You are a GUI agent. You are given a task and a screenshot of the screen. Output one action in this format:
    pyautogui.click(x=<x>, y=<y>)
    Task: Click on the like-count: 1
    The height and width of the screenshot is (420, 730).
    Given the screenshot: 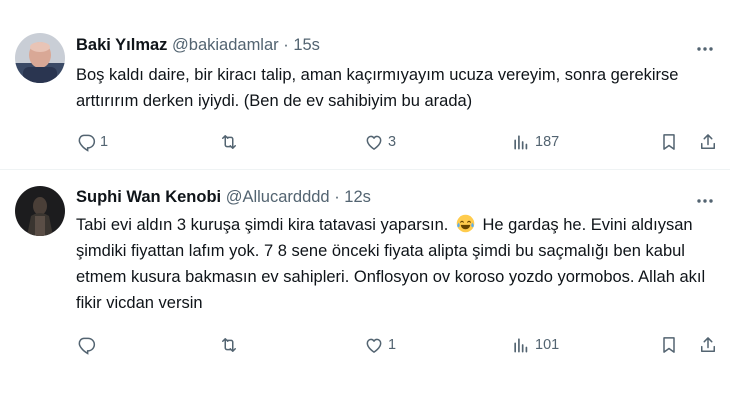 What is the action you would take?
    pyautogui.click(x=392, y=345)
    